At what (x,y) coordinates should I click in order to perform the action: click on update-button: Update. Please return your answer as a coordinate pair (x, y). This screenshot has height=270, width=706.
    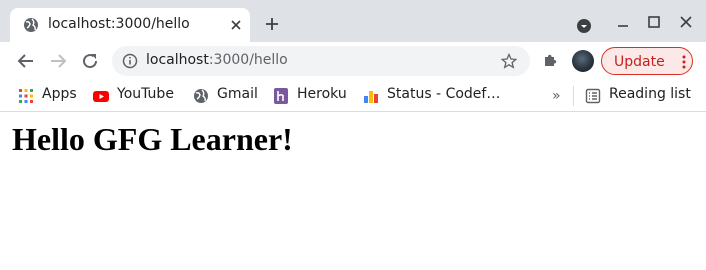
    Looking at the image, I should click on (647, 61).